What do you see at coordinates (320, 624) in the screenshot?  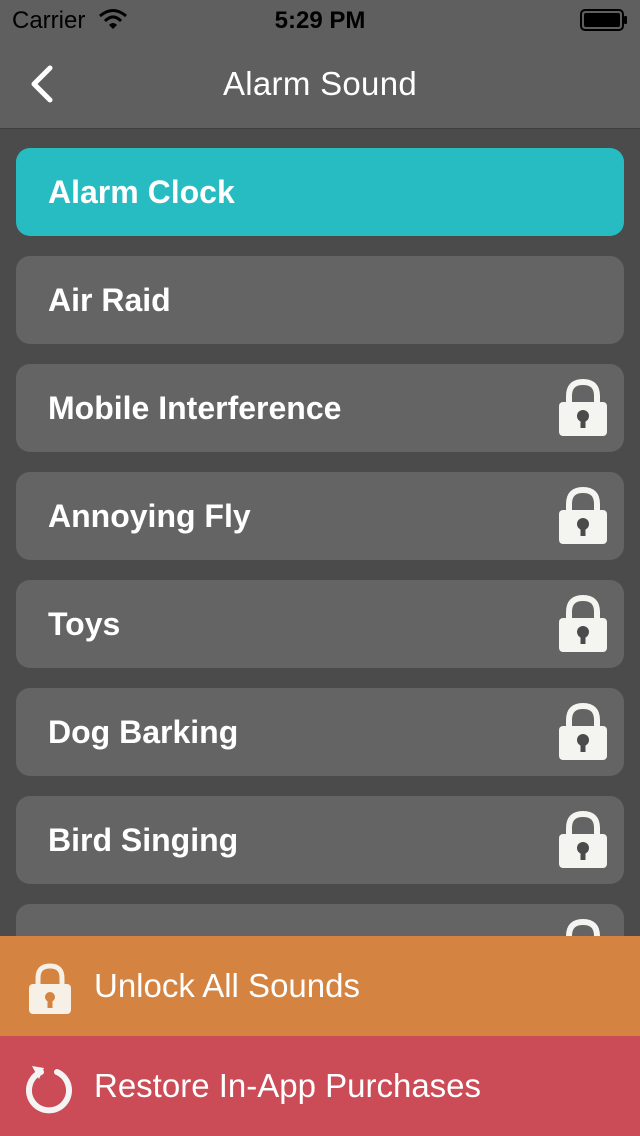 I see `sound-item-toys: Toys` at bounding box center [320, 624].